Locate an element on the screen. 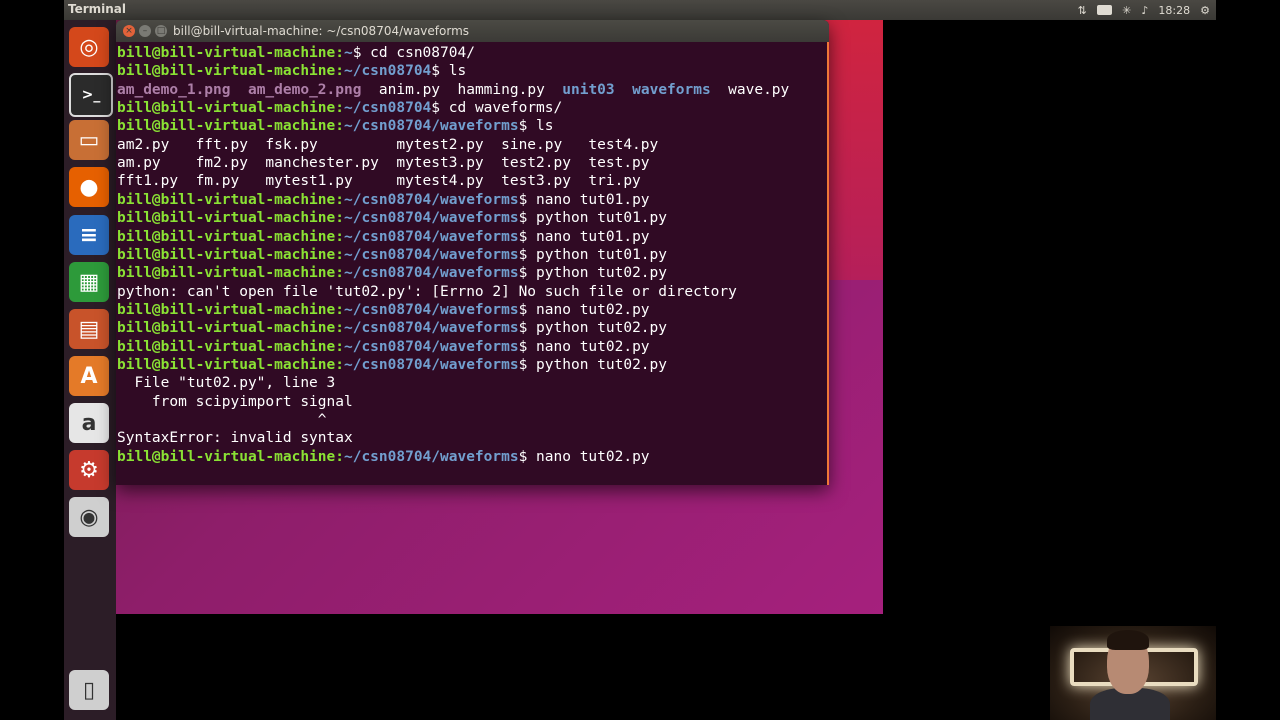 This screenshot has height=720, width=1280. directory-entry: waveforms is located at coordinates (671, 89).